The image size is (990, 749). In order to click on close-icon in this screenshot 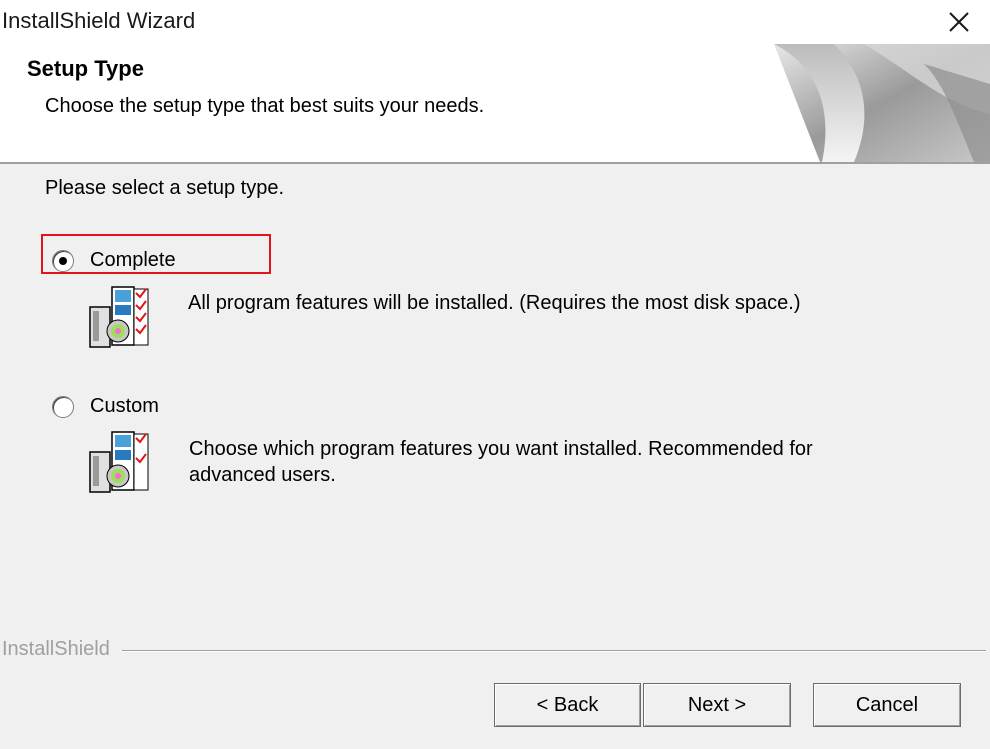, I will do `click(959, 22)`.